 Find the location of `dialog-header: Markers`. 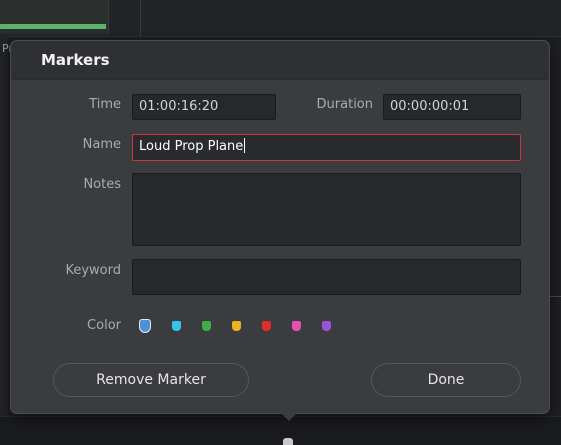

dialog-header: Markers is located at coordinates (280, 60).